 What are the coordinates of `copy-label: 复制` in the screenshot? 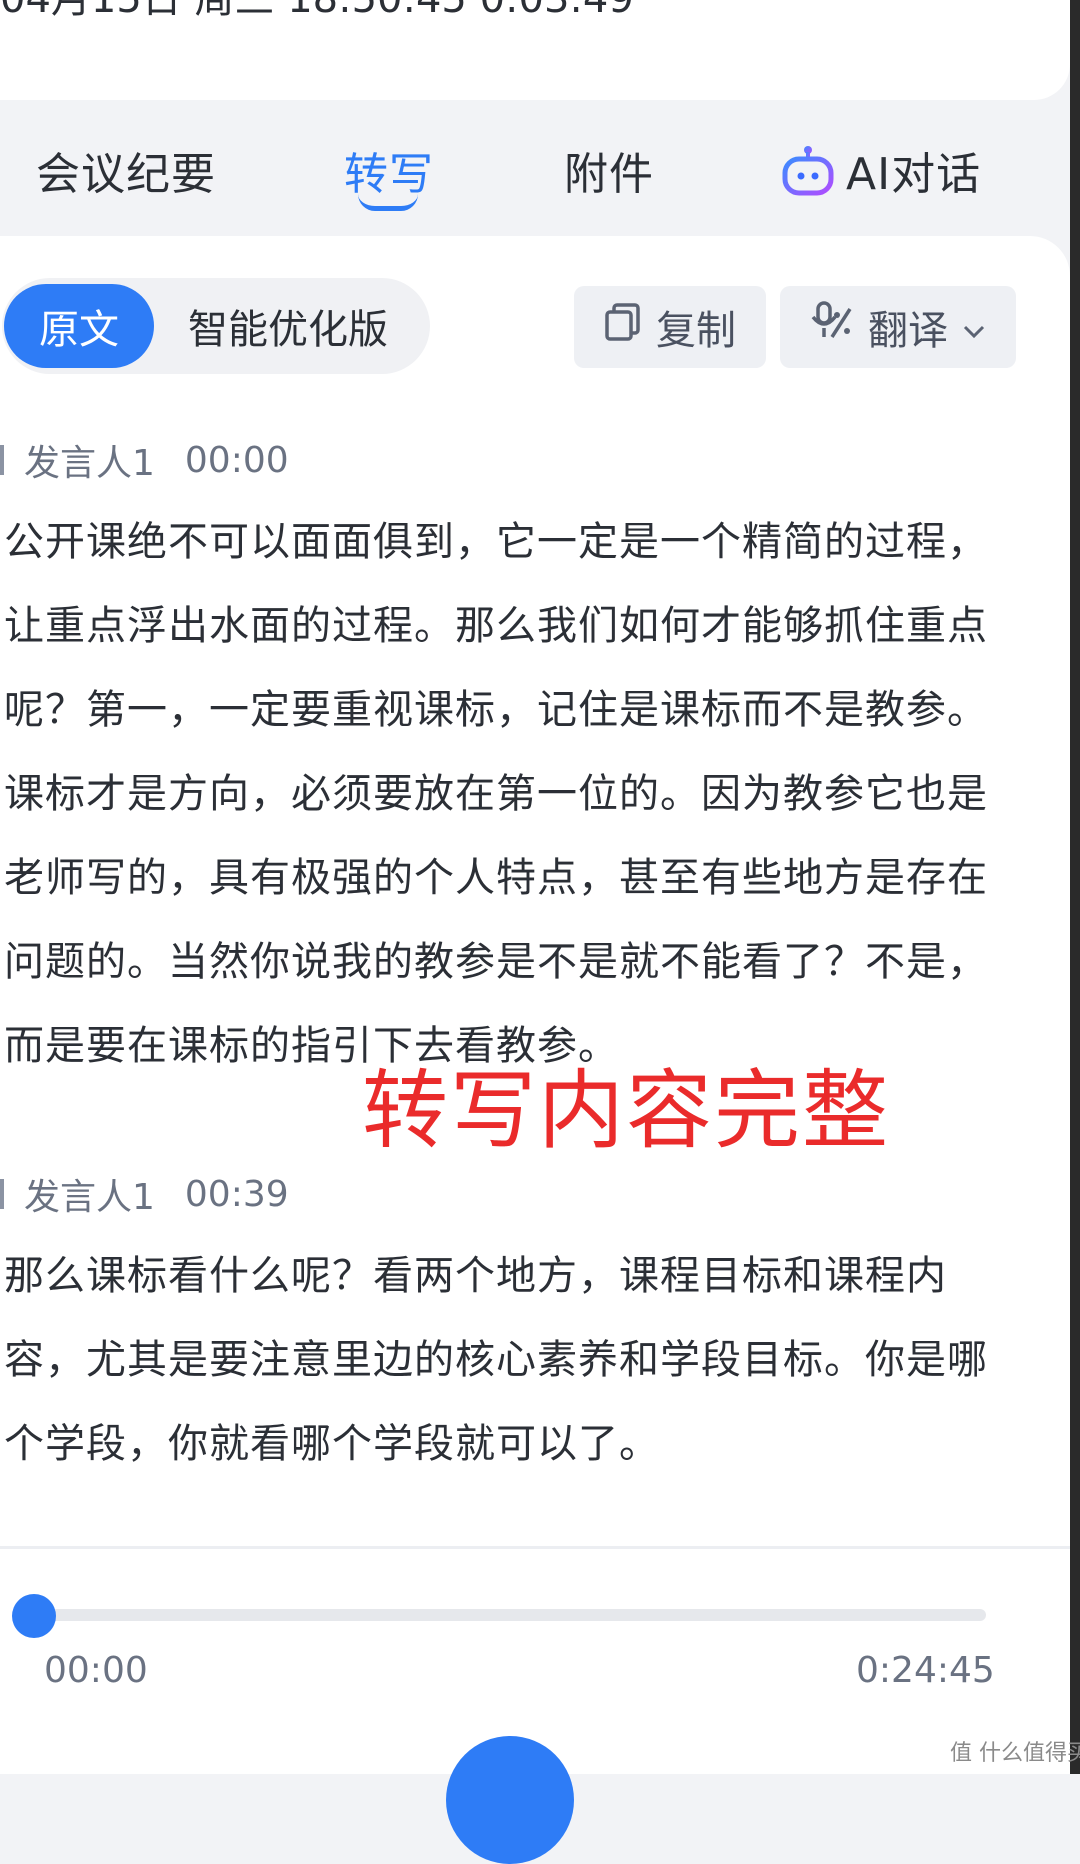 It's located at (696, 331).